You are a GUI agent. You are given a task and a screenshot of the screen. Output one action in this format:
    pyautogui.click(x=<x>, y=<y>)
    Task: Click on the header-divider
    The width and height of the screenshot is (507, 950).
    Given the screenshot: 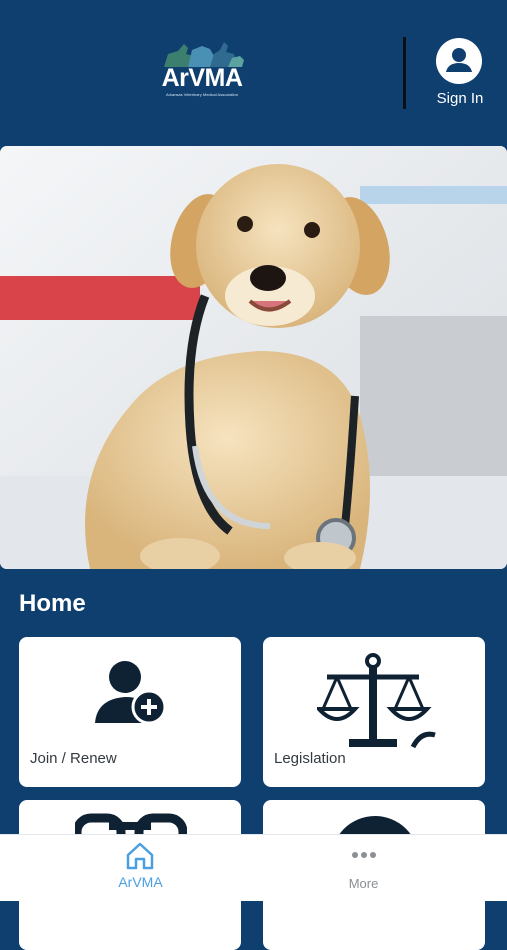 What is the action you would take?
    pyautogui.click(x=404, y=73)
    